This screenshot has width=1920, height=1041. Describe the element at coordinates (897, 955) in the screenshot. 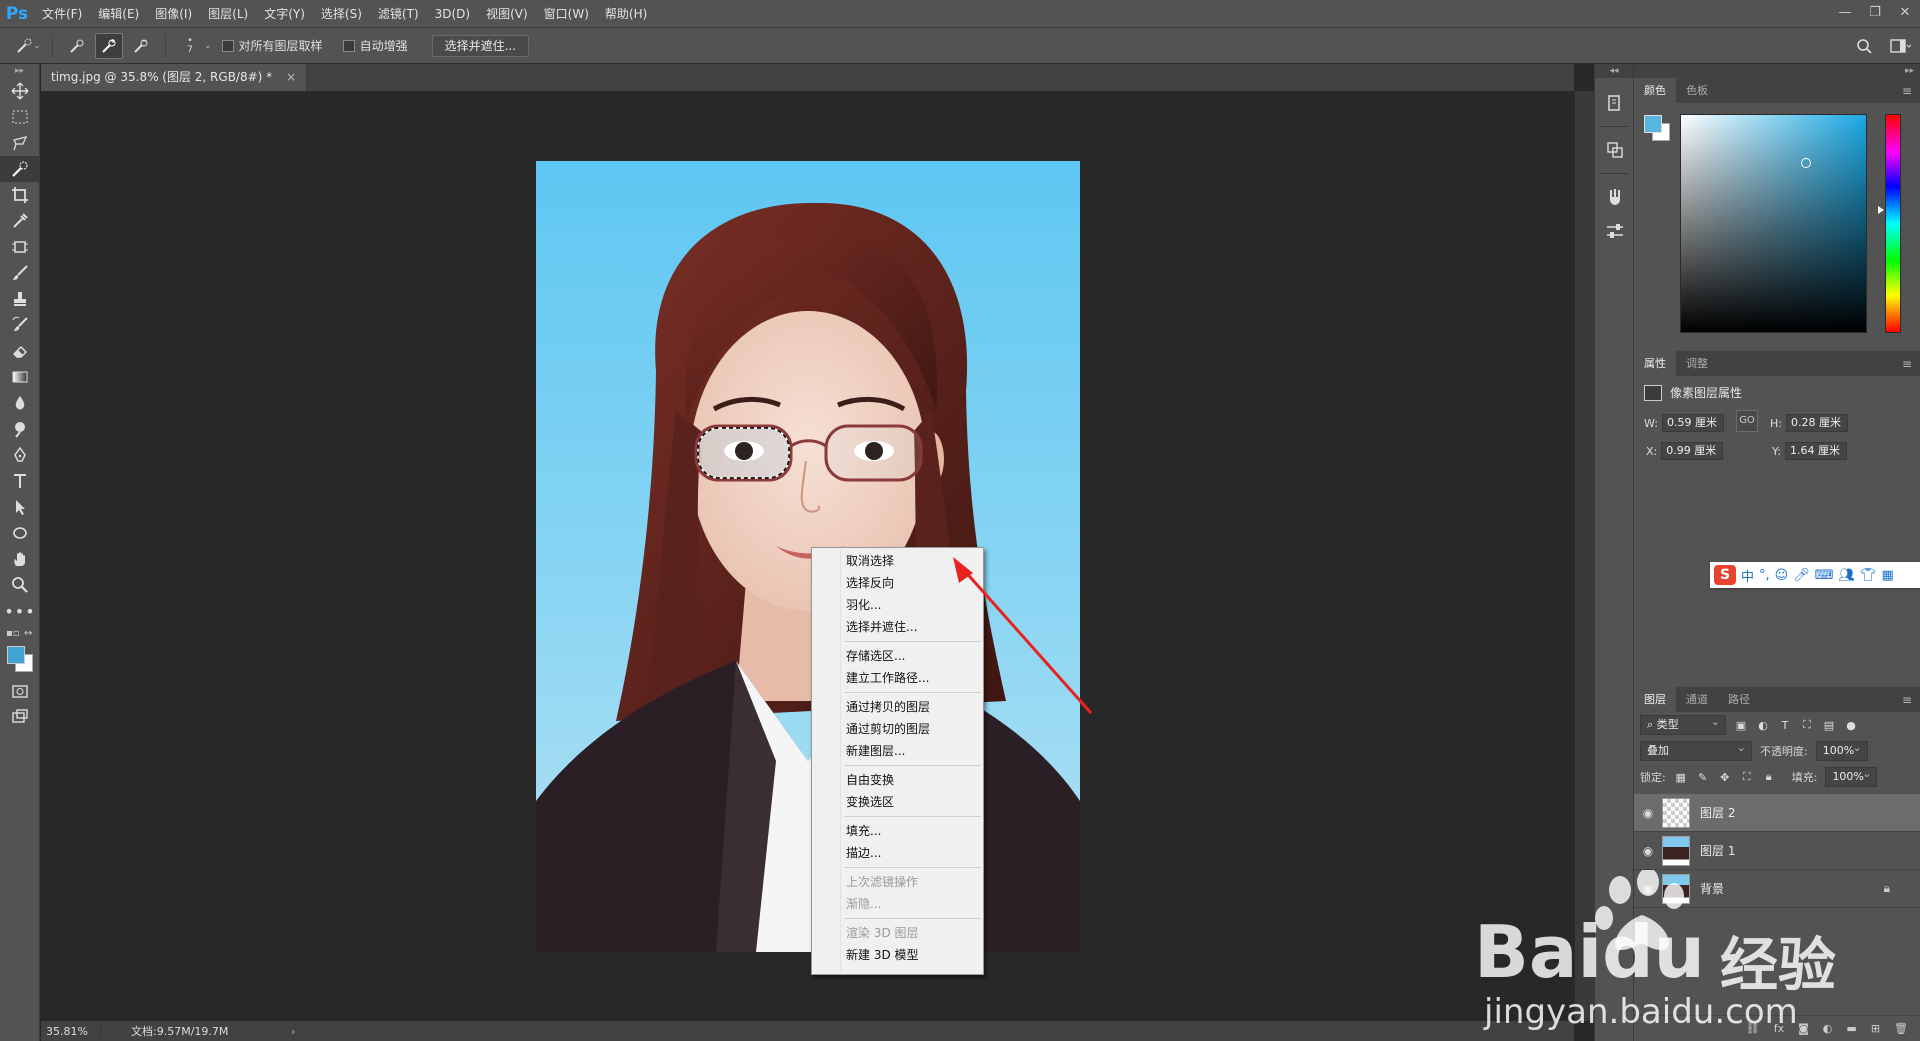

I see `menu-item-new-3d-model: 新建 3D 模型` at that location.